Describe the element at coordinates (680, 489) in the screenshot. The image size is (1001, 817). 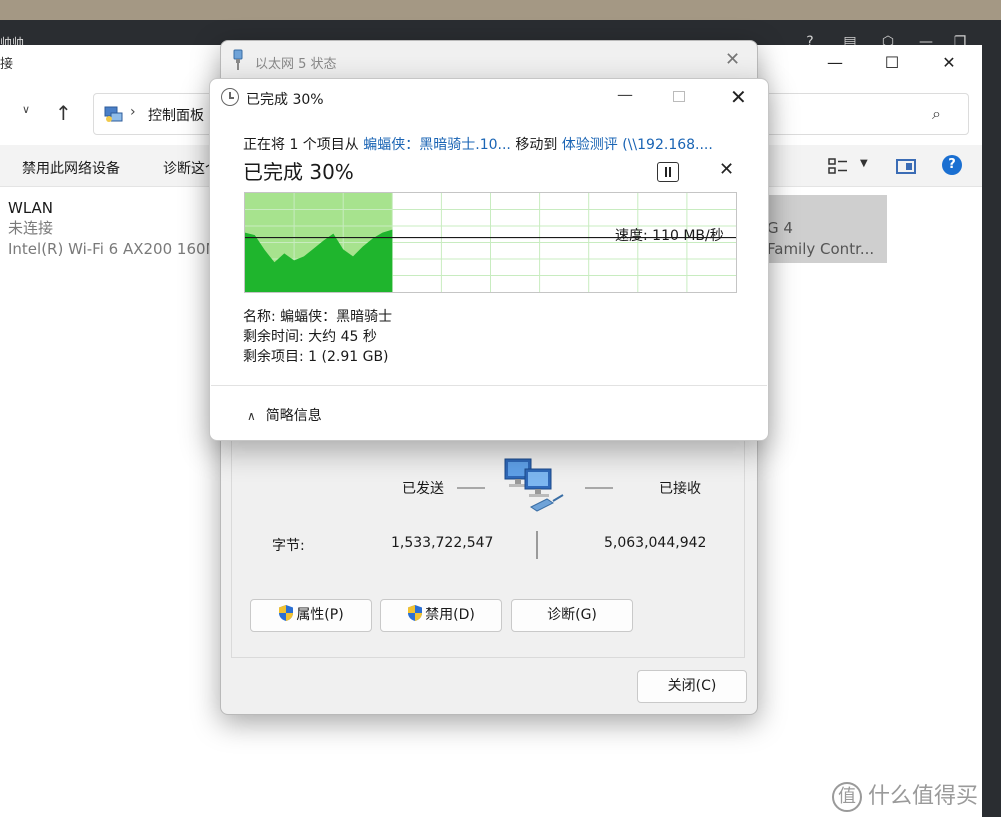
I see `received-label: 已接收` at that location.